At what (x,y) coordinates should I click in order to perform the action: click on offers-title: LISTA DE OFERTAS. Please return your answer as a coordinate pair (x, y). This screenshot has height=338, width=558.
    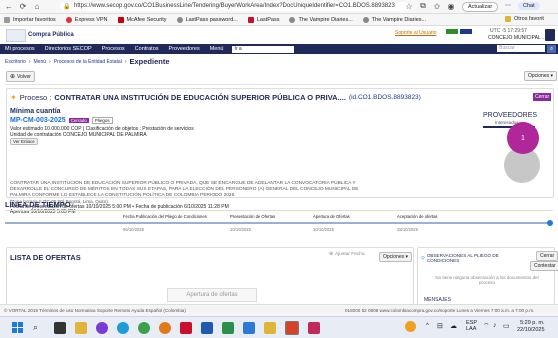
    Looking at the image, I should click on (45, 257).